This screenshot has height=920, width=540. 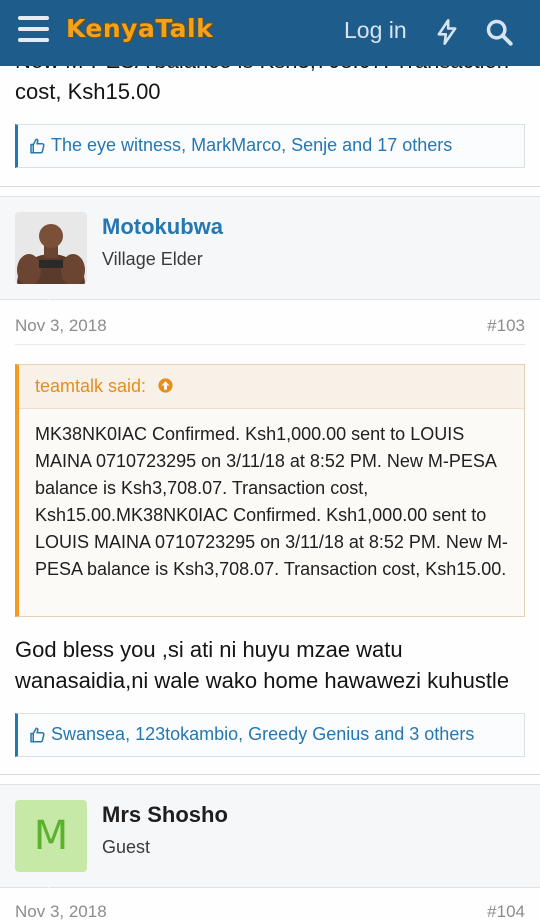 I want to click on login-link: Log in, so click(x=375, y=30).